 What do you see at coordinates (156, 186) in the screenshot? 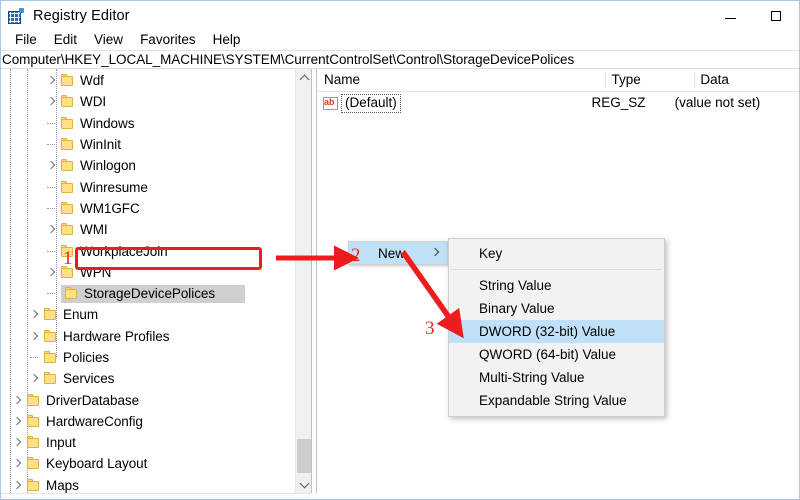
I see `tree-item-winresume: Winresume` at bounding box center [156, 186].